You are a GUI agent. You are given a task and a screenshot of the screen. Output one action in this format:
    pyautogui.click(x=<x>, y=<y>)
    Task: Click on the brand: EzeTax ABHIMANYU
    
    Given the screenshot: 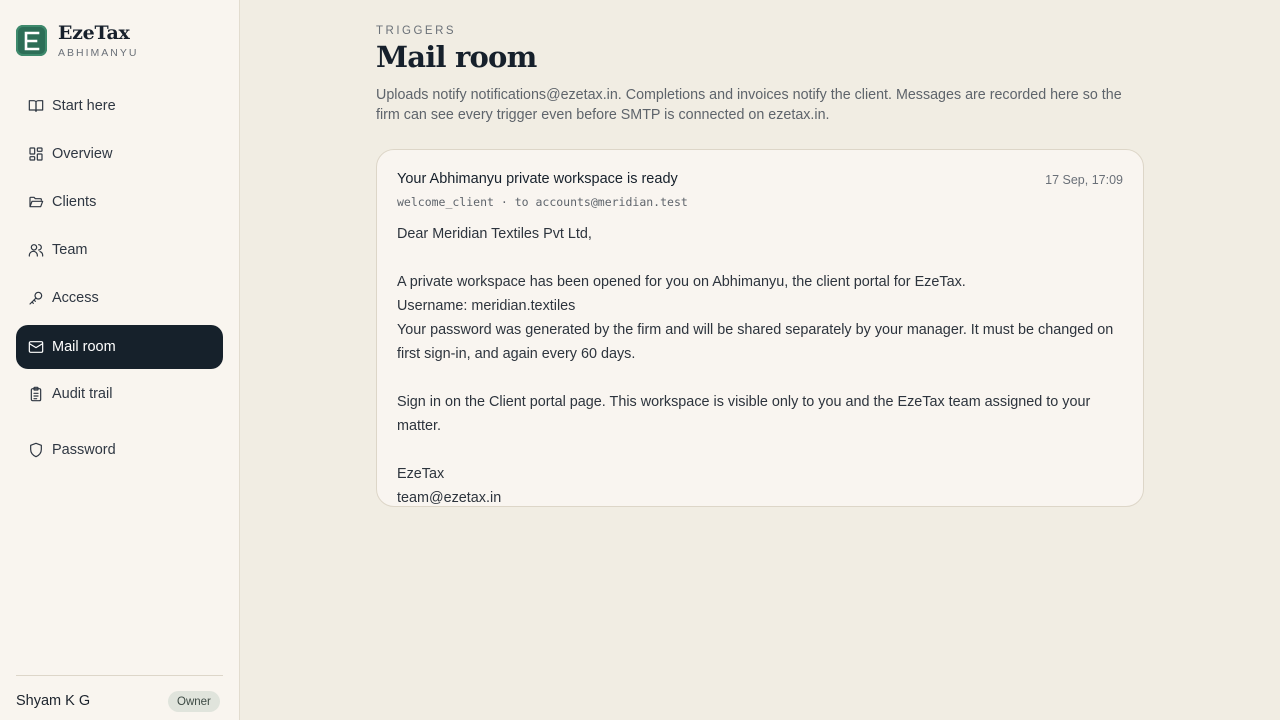 What is the action you would take?
    pyautogui.click(x=77, y=40)
    